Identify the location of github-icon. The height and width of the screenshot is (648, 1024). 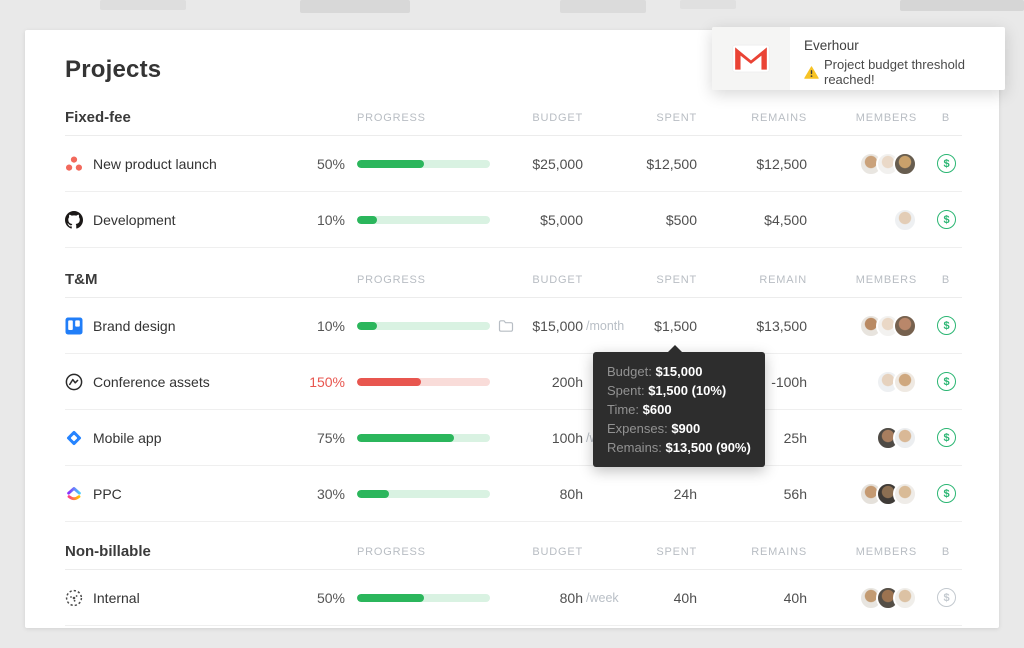
(74, 219).